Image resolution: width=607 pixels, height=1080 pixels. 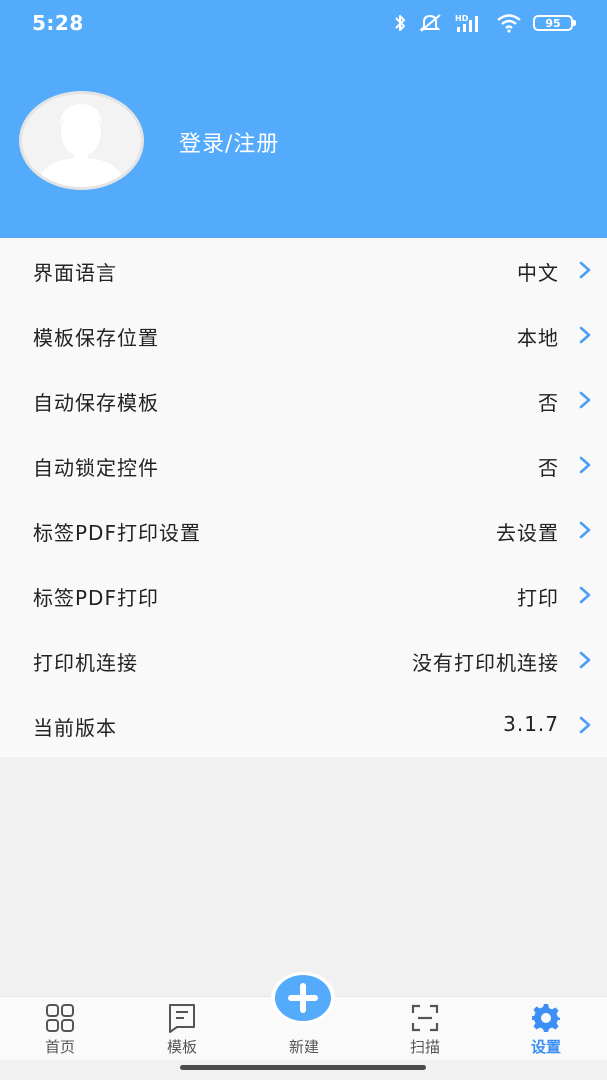 What do you see at coordinates (303, 595) in the screenshot?
I see `setting-pdf-print: 标签PDF打印 打印` at bounding box center [303, 595].